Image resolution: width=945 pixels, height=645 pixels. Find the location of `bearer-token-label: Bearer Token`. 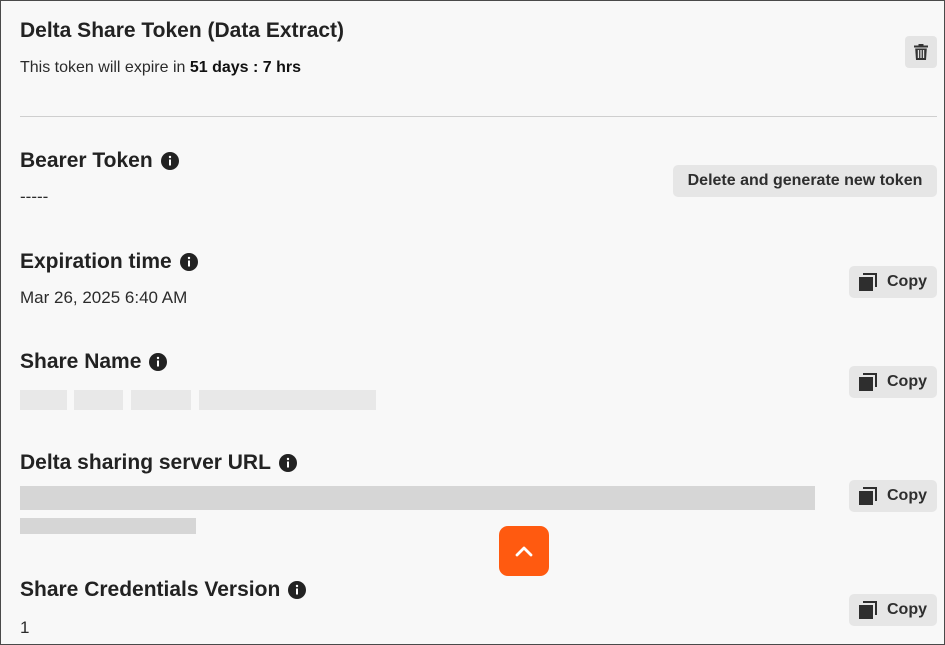

bearer-token-label: Bearer Token is located at coordinates (99, 161).